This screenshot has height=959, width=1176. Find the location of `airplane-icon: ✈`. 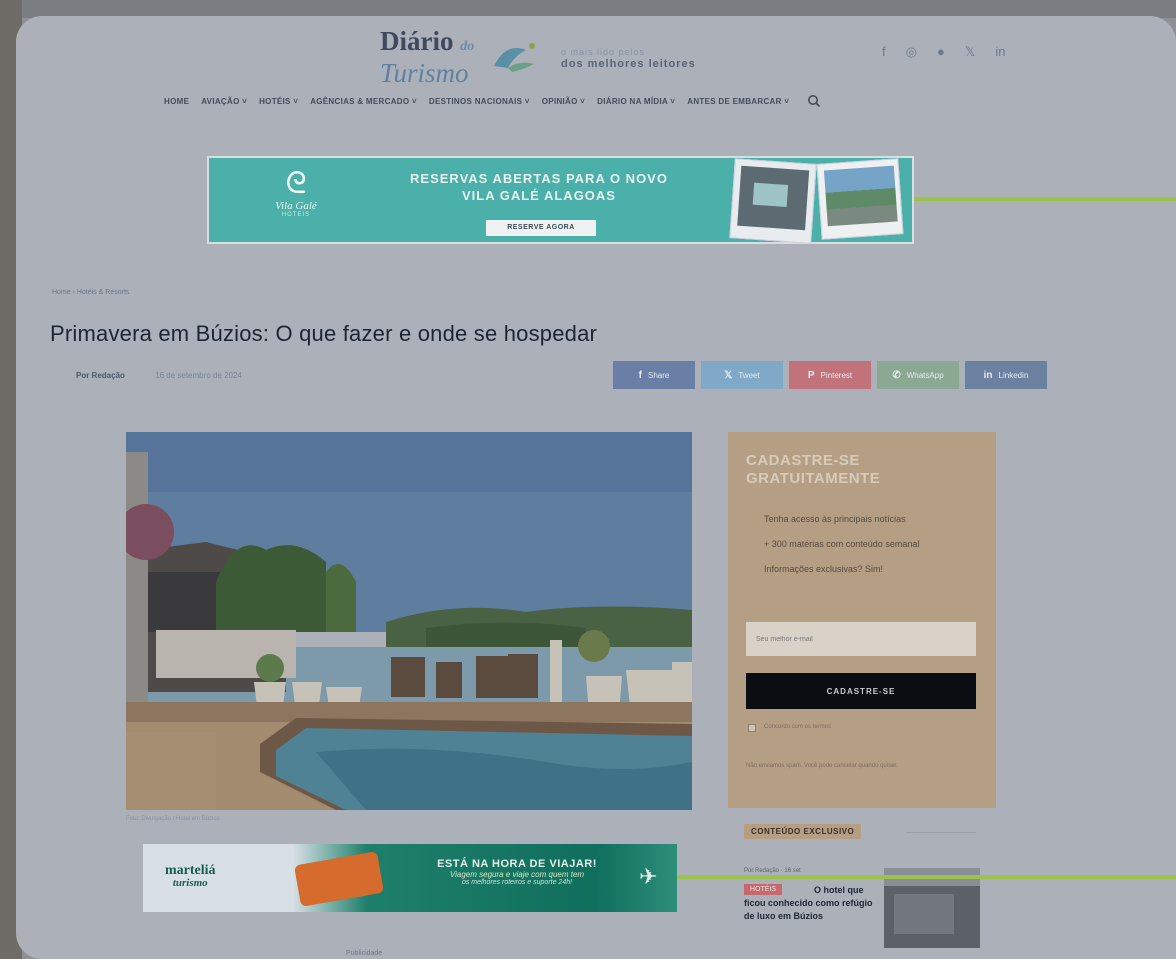

airplane-icon: ✈ is located at coordinates (648, 876).